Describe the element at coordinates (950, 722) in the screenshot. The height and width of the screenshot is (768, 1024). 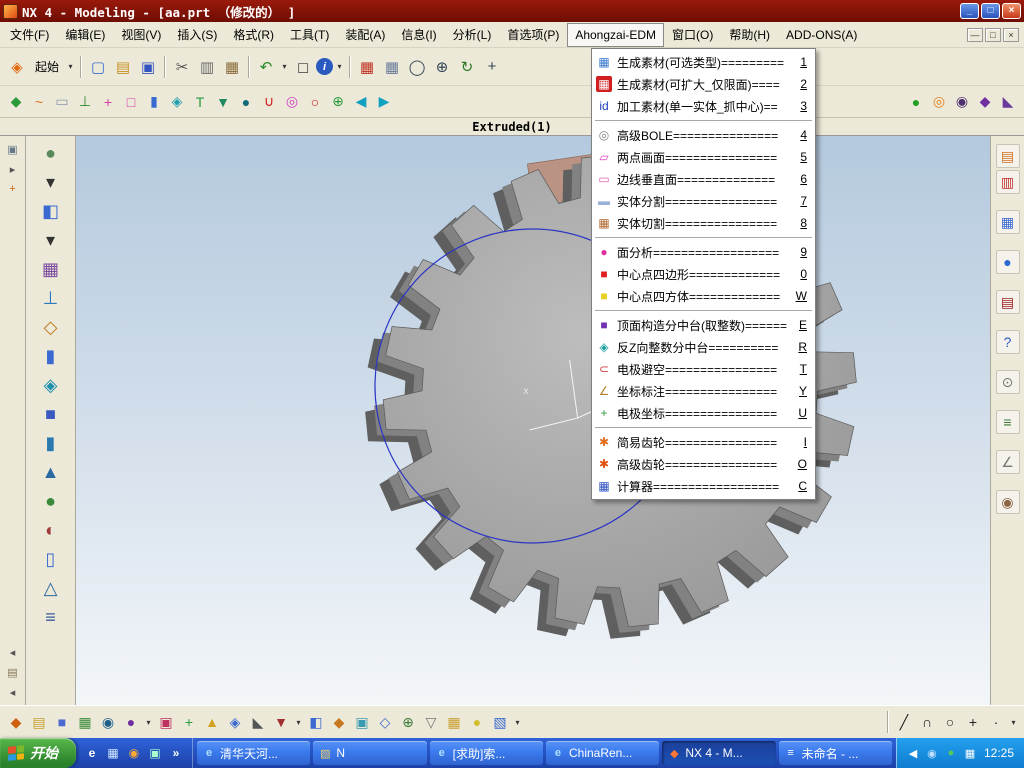
I see `circle-tool-icon: ○` at that location.